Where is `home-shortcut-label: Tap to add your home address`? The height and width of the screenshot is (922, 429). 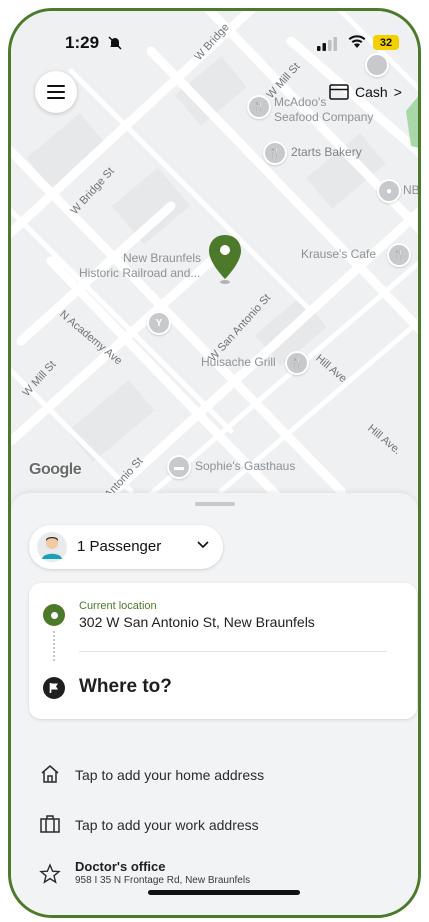 home-shortcut-label: Tap to add your home address is located at coordinates (170, 775).